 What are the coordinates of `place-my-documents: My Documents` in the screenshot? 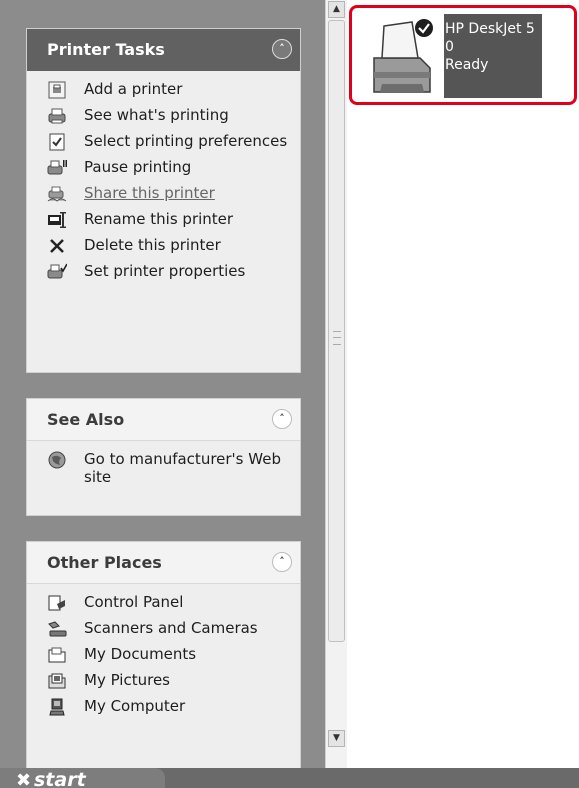 It's located at (163, 655).